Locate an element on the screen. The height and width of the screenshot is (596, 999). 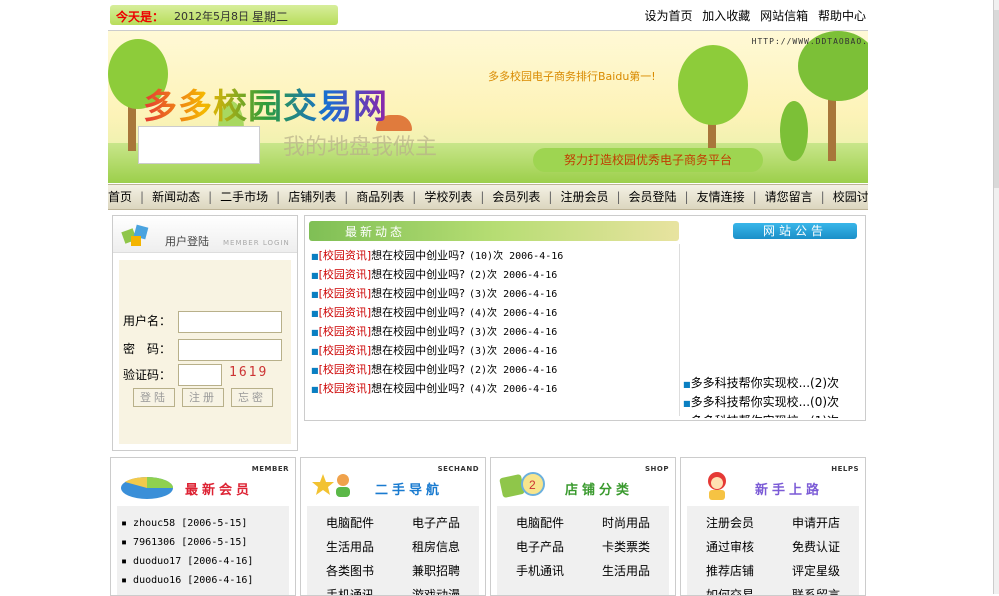
forgot-password-button: 忘密 is located at coordinates (252, 397).